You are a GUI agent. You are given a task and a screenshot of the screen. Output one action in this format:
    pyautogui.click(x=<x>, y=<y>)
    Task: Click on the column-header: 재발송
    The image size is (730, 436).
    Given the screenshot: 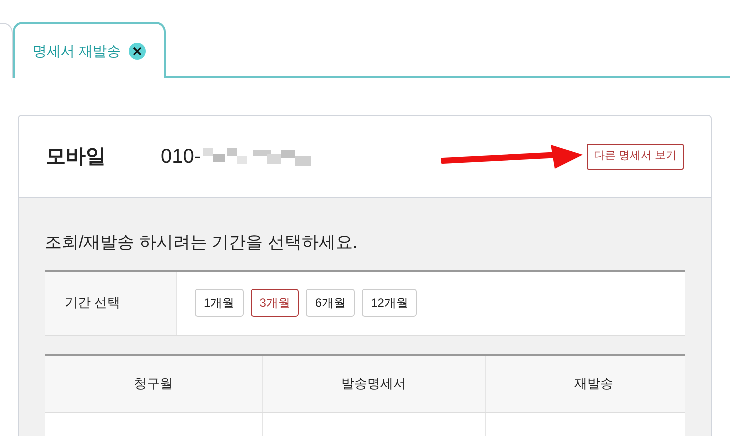 What is the action you would take?
    pyautogui.click(x=594, y=383)
    